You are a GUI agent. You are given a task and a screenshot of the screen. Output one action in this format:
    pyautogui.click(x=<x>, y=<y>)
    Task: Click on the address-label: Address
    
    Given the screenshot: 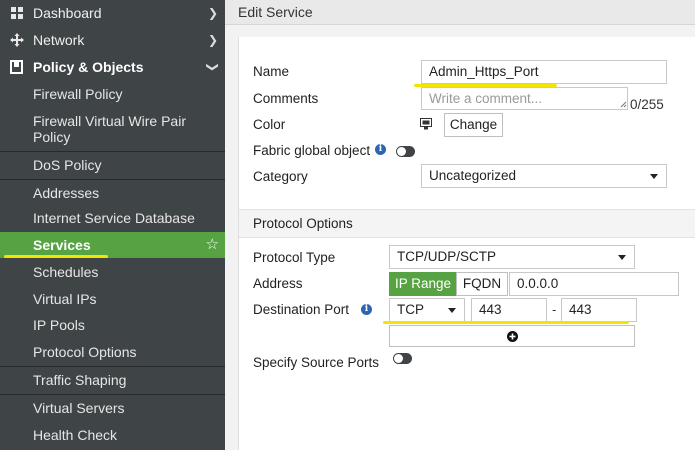 What is the action you would take?
    pyautogui.click(x=278, y=283)
    